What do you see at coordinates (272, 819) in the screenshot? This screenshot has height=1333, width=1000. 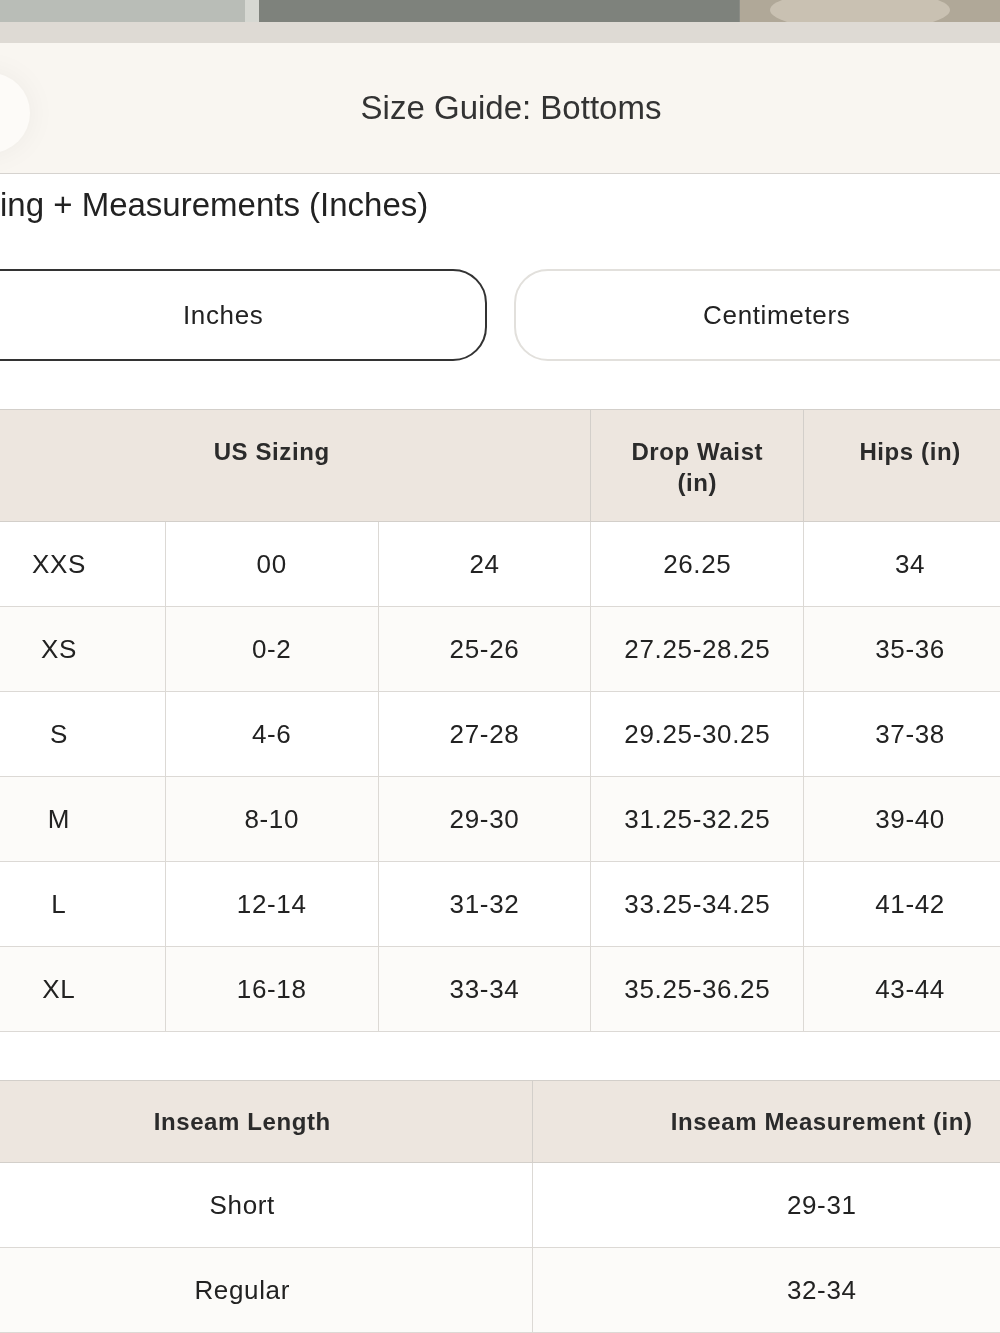 I see `table-cell: 8-10` at bounding box center [272, 819].